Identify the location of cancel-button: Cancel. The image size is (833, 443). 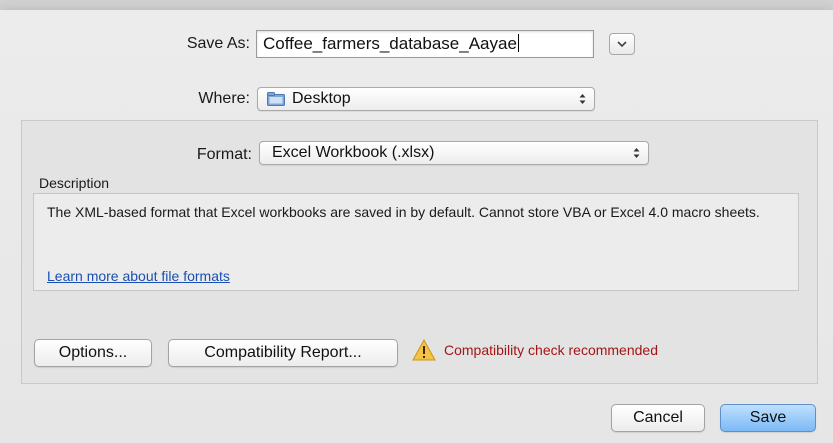
(658, 418).